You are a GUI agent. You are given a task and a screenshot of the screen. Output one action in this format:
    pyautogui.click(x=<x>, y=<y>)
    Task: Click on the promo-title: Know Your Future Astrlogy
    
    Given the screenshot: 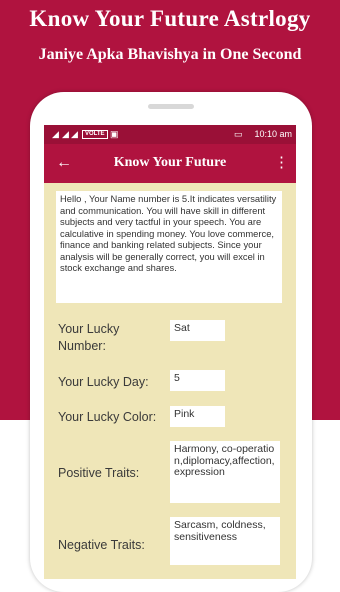 What is the action you would take?
    pyautogui.click(x=170, y=18)
    